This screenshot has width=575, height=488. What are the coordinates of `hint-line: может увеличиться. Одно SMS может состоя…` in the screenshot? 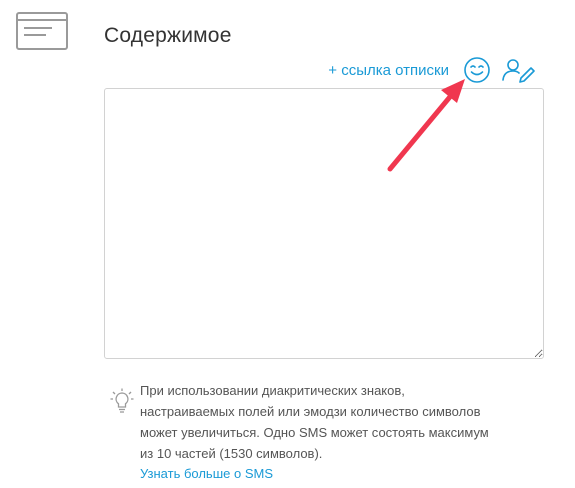 It's located at (314, 432).